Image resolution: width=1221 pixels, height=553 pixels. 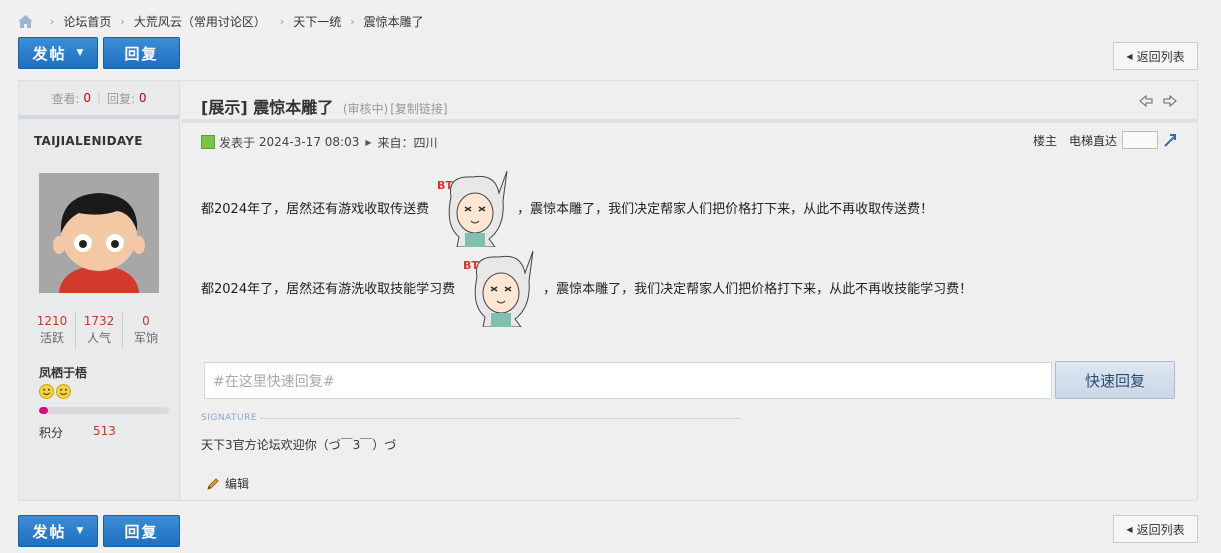 I want to click on views-count: 0, so click(x=87, y=98).